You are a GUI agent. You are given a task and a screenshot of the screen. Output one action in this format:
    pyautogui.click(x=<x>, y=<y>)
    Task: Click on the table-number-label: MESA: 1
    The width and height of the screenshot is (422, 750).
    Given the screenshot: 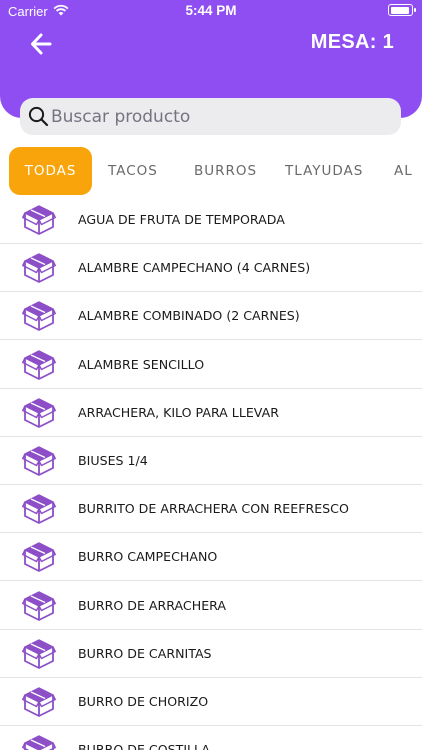 What is the action you would take?
    pyautogui.click(x=352, y=42)
    